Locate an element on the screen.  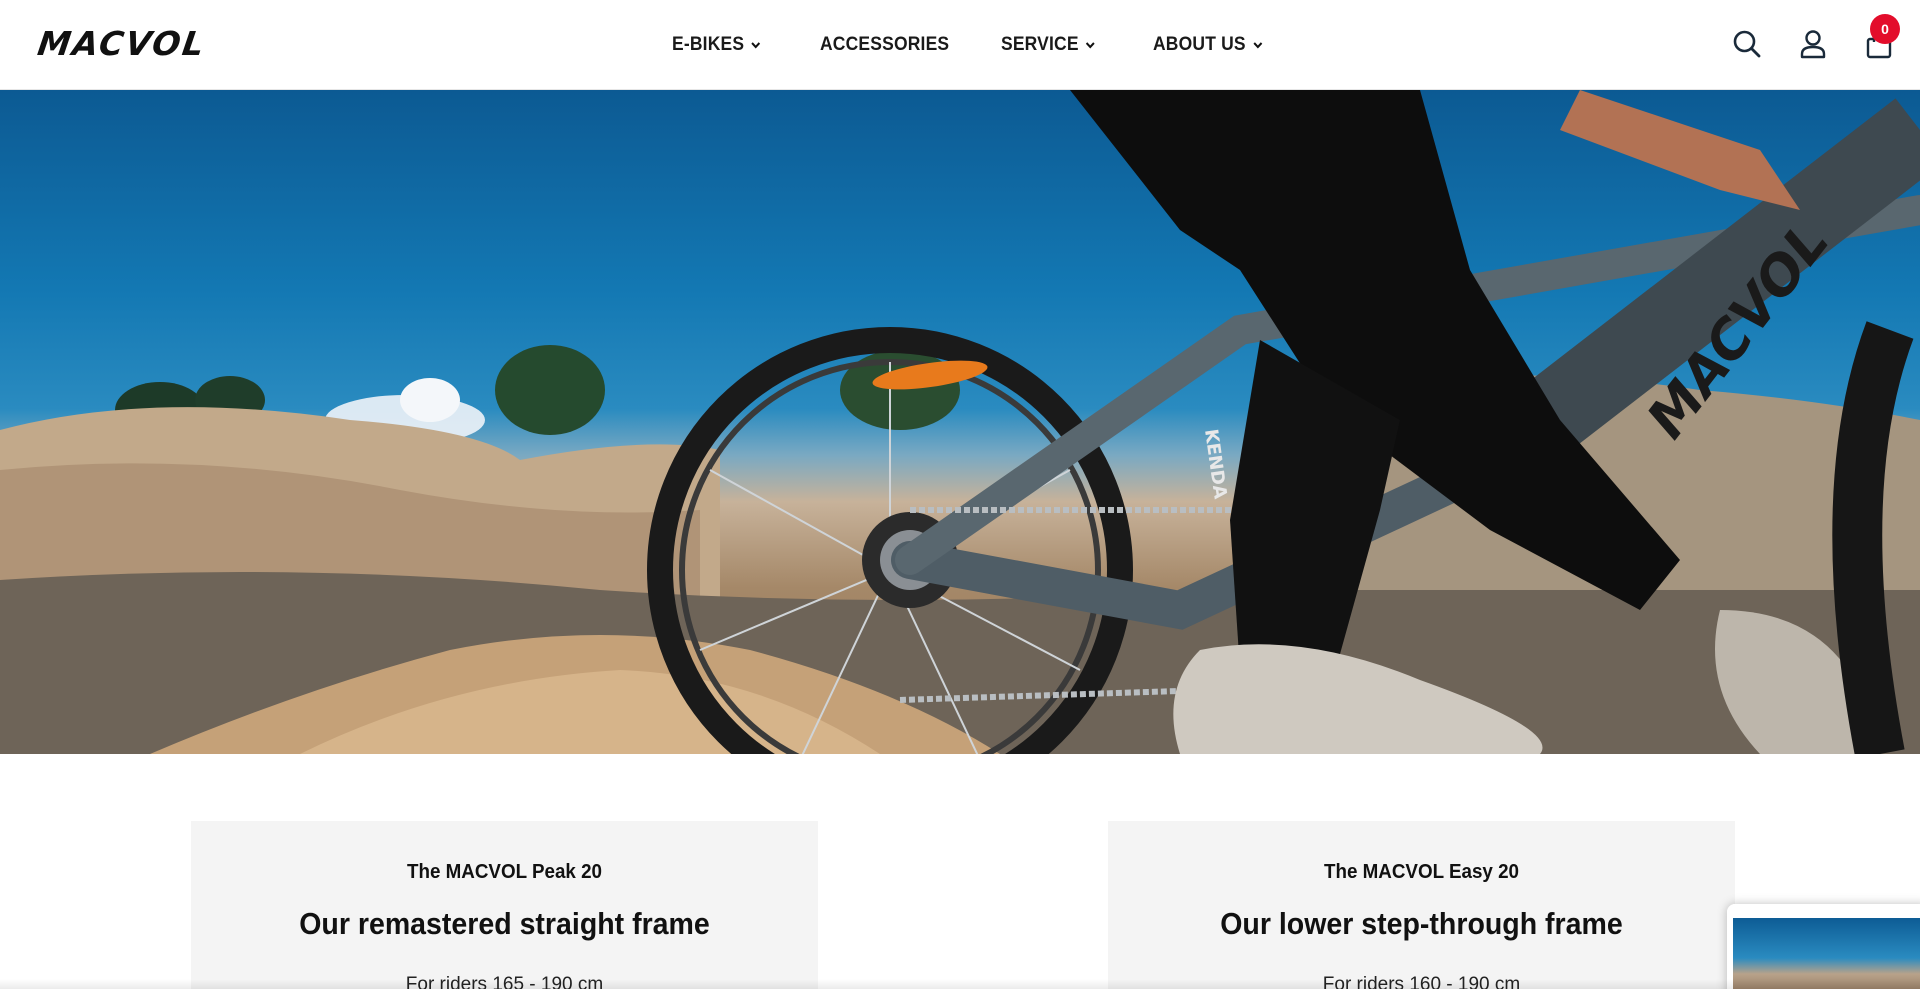
card-eyebrow: The MACVOL Peak 20 is located at coordinates (504, 872).